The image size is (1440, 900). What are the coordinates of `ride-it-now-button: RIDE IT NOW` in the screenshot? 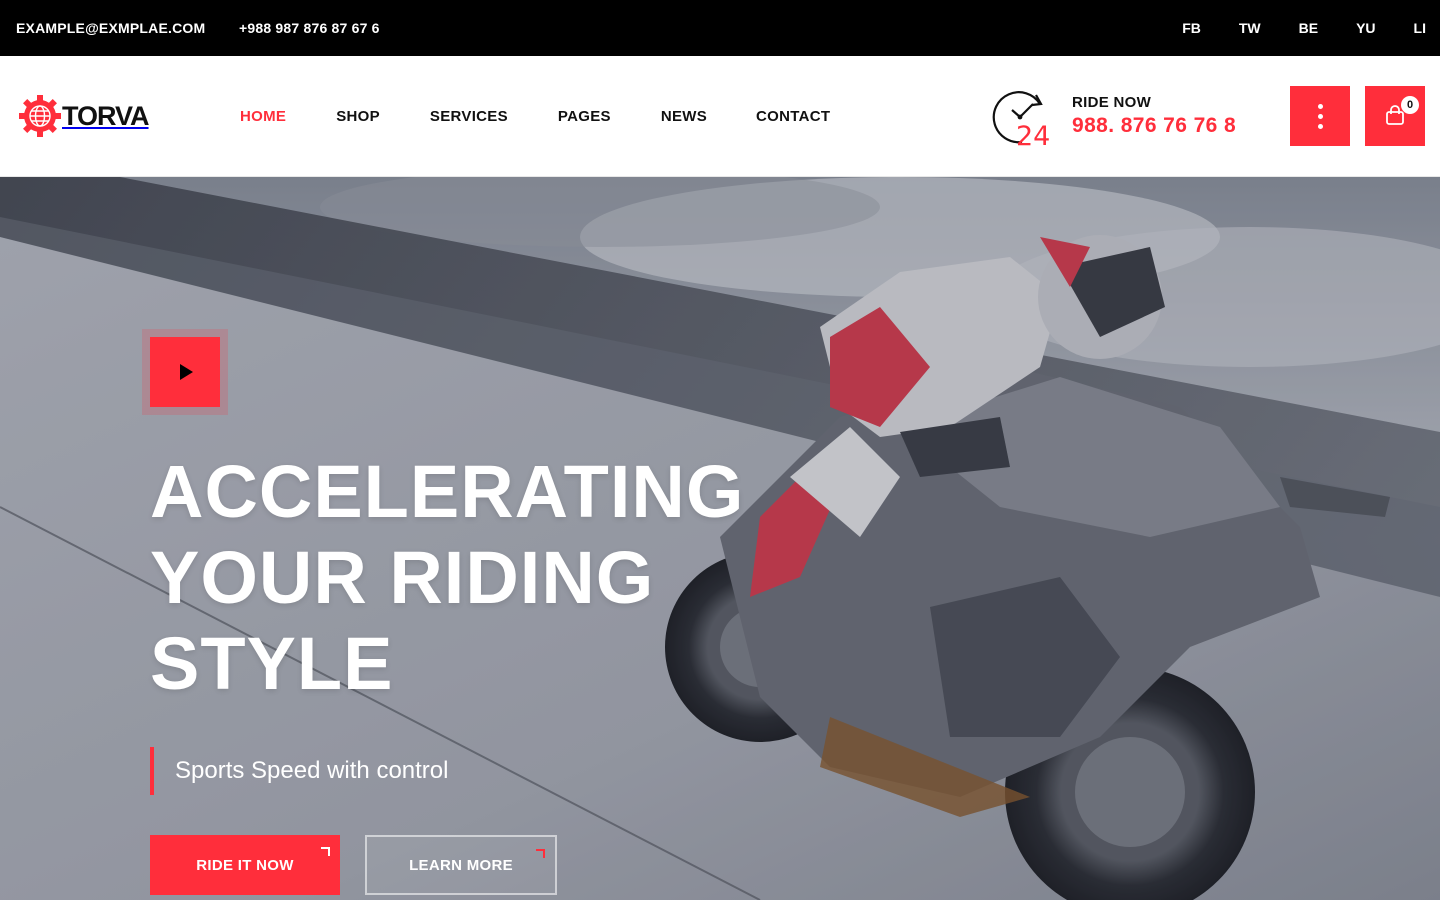 It's located at (245, 865).